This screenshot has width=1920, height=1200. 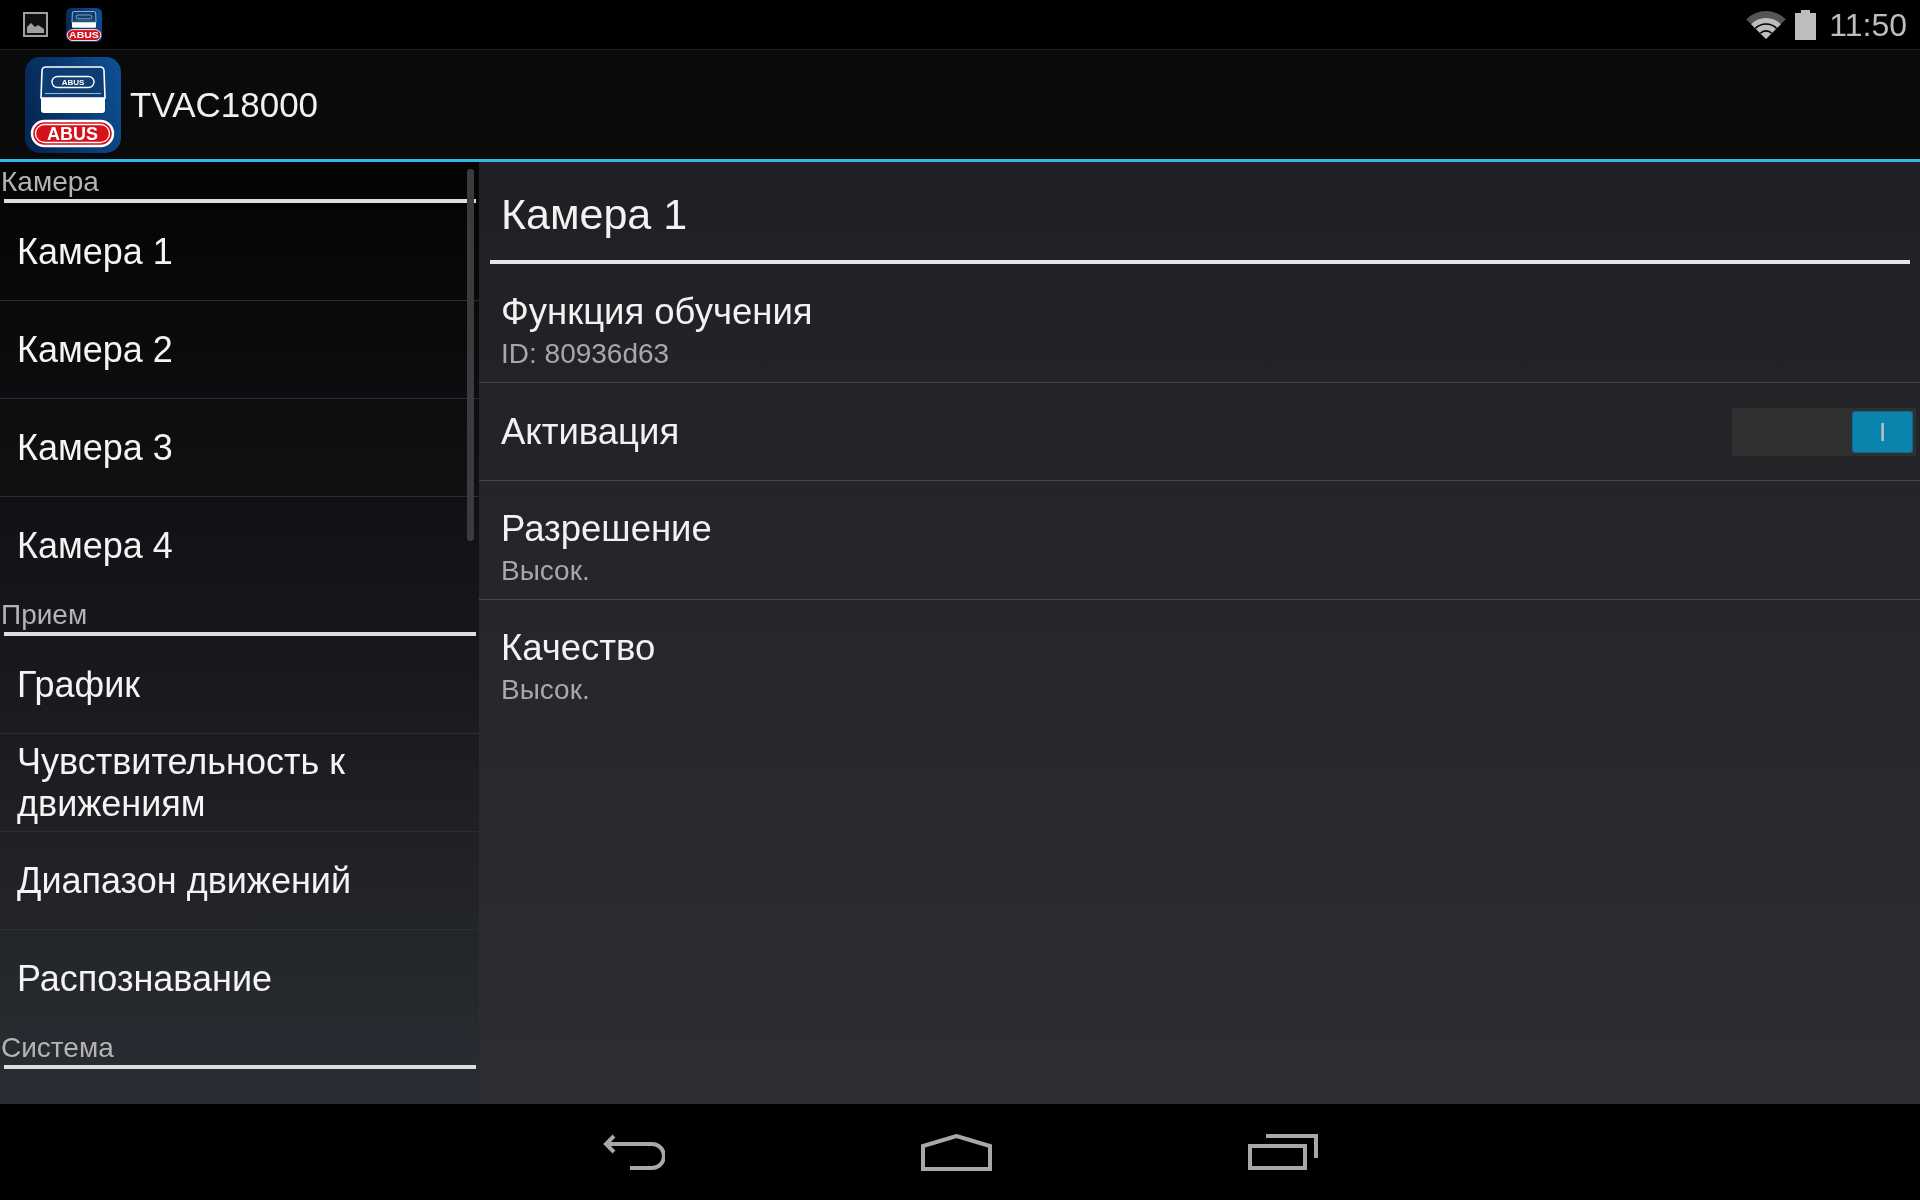 What do you see at coordinates (956, 1152) in the screenshot?
I see `home-icon` at bounding box center [956, 1152].